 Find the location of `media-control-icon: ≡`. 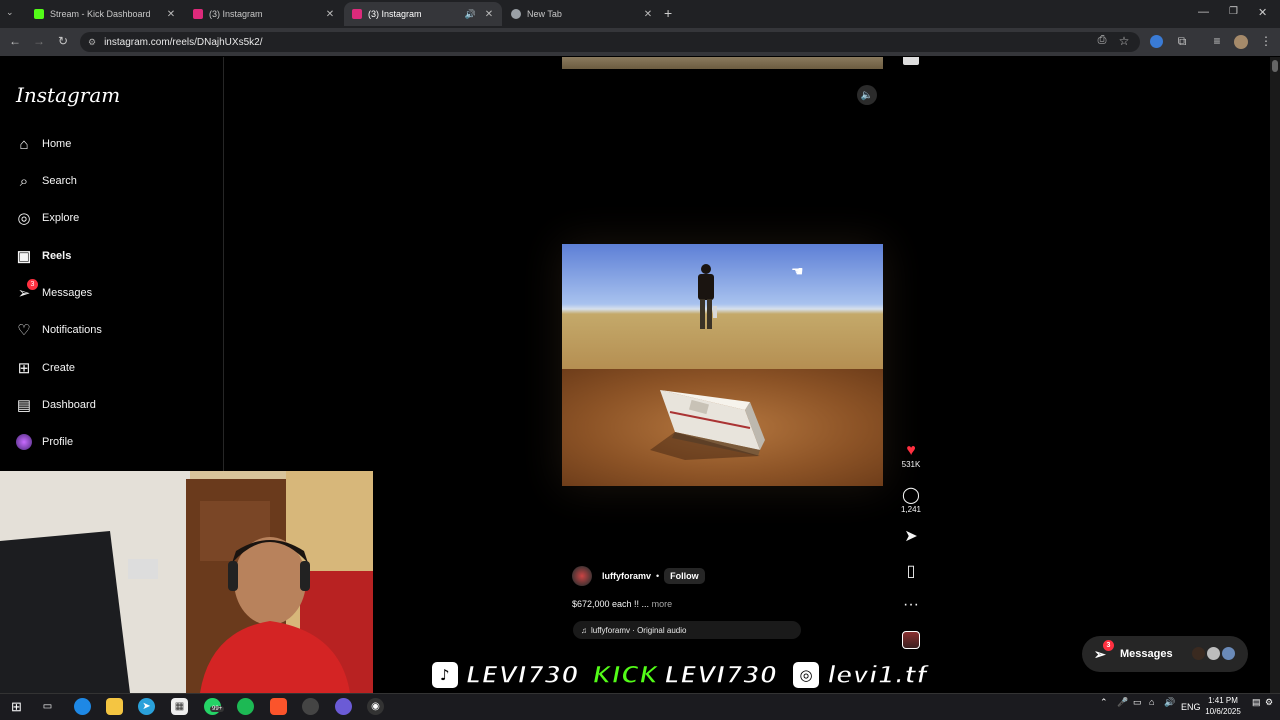

media-control-icon: ≡ is located at coordinates (1217, 41).